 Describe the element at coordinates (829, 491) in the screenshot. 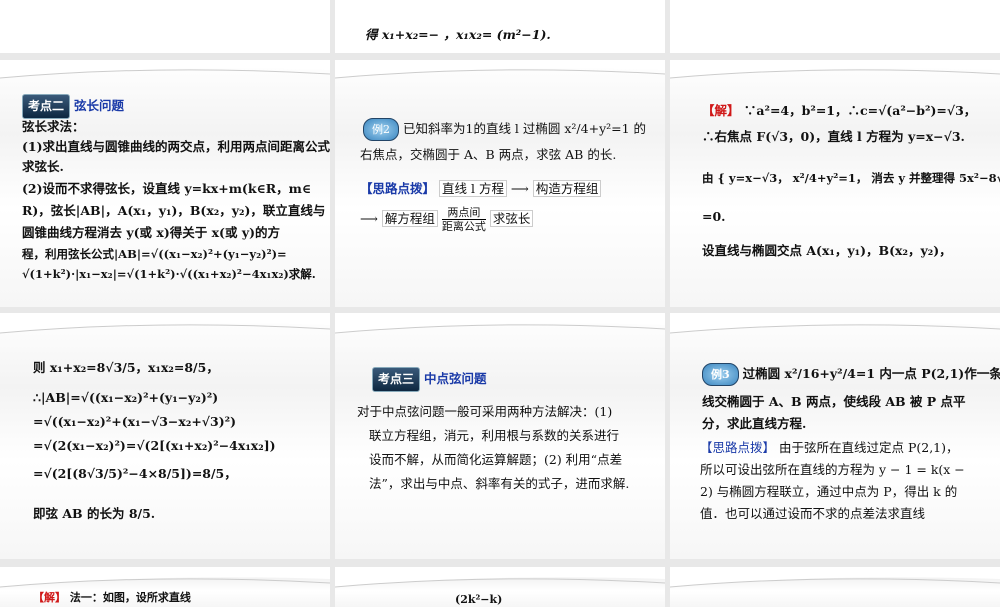

I see `text-line: 2) 与椭圆方程联立，通过中点为 P，得出 k 的` at that location.